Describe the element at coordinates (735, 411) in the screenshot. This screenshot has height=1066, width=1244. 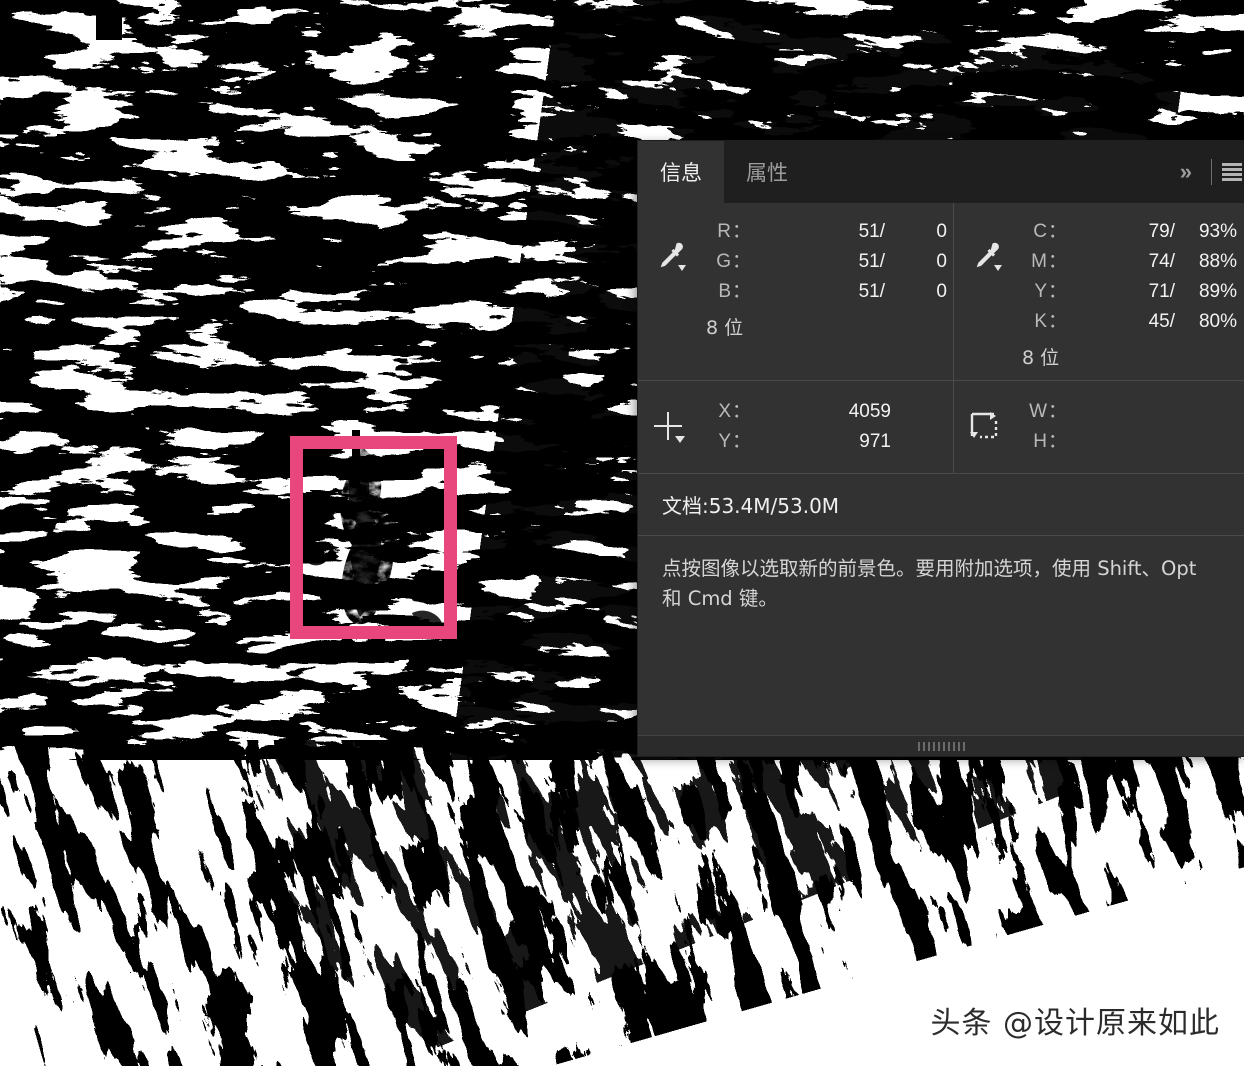
I see `coord-label-x: X：` at that location.